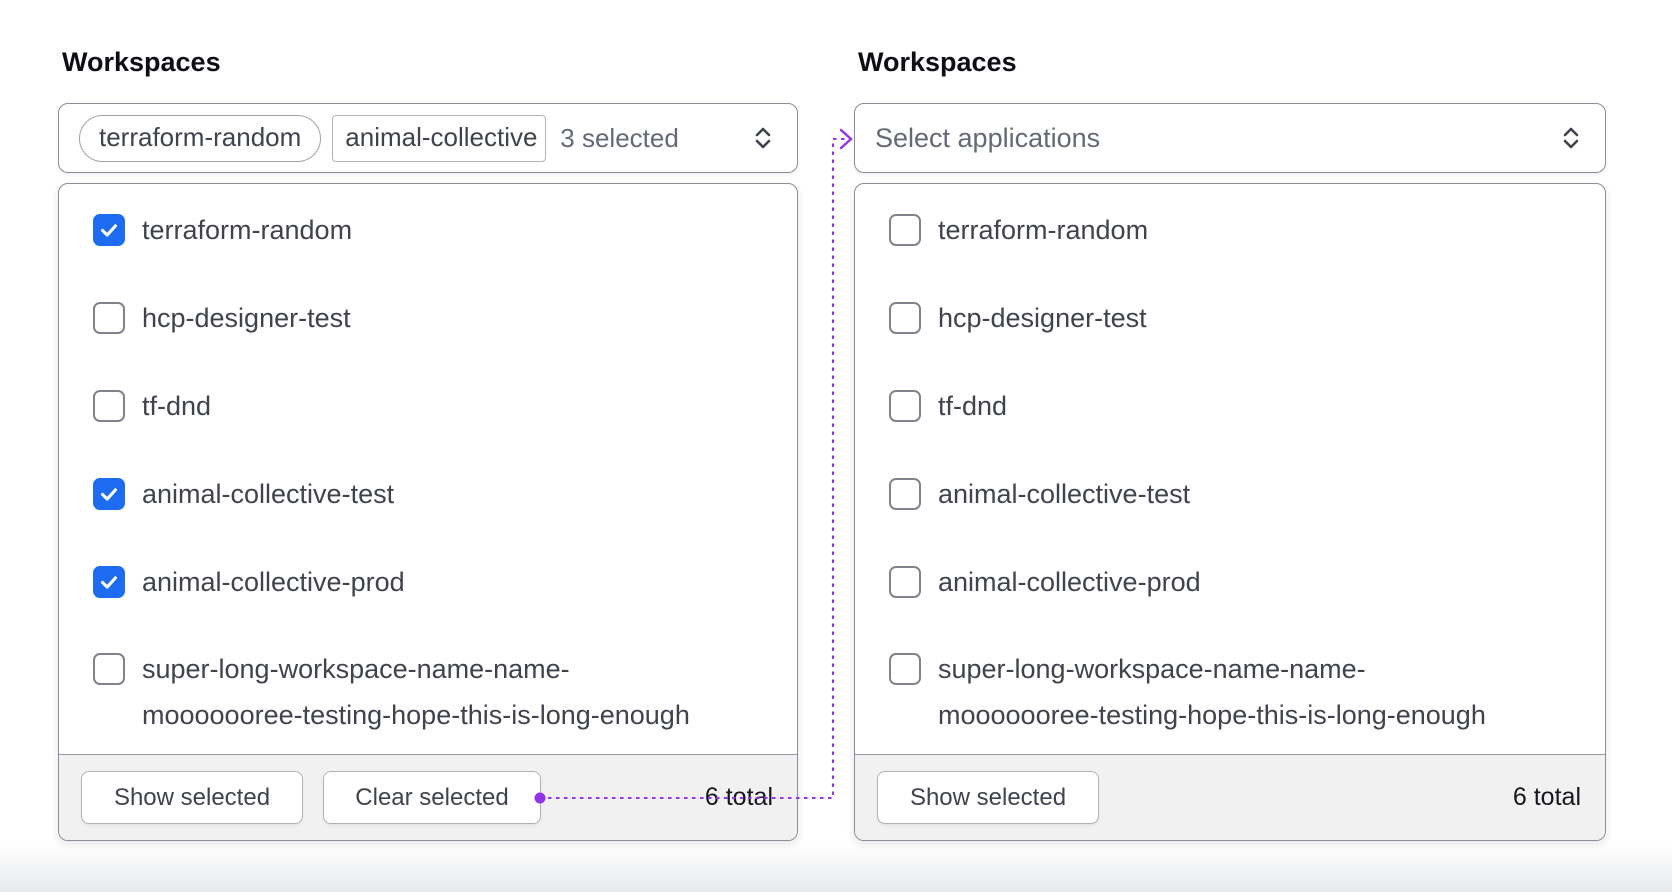  What do you see at coordinates (846, 139) in the screenshot?
I see `annotation-arrowhead-icon` at bounding box center [846, 139].